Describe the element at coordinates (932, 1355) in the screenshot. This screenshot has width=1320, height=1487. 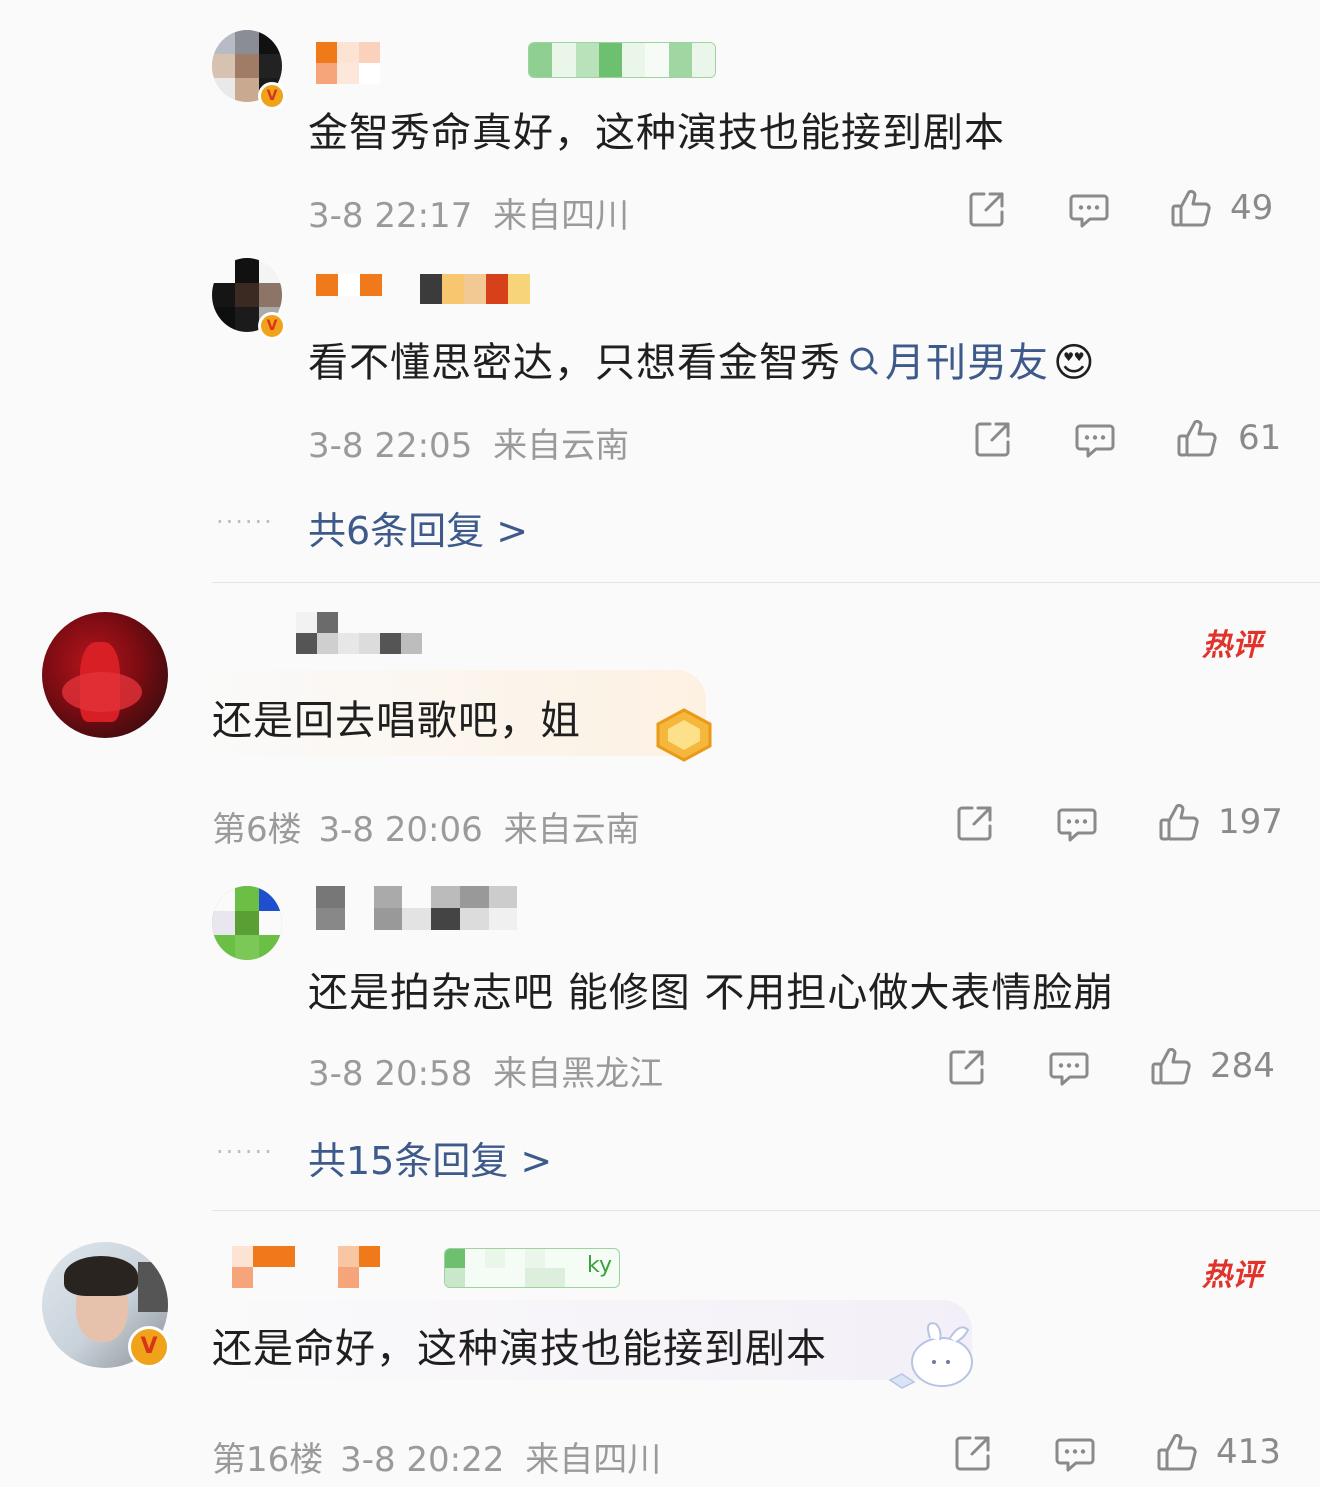
I see `cartoon-bunny-sticker-icon` at that location.